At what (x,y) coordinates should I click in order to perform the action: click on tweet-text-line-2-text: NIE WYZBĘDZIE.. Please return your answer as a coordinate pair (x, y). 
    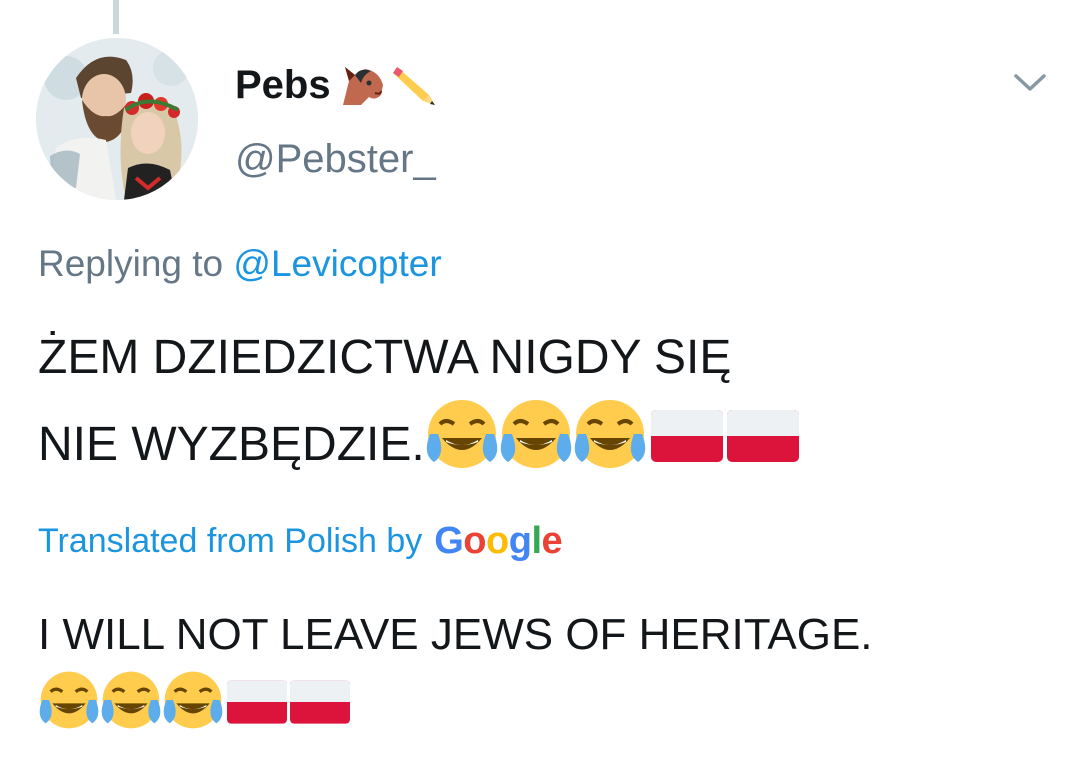
    Looking at the image, I should click on (231, 444).